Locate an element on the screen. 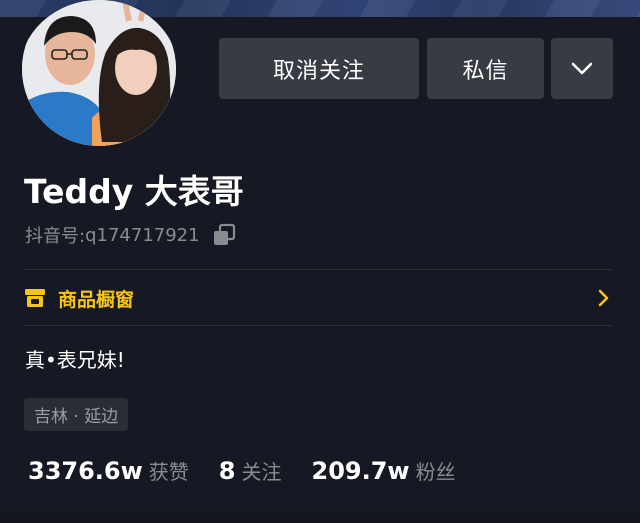  followers-count: 209.7w is located at coordinates (360, 471).